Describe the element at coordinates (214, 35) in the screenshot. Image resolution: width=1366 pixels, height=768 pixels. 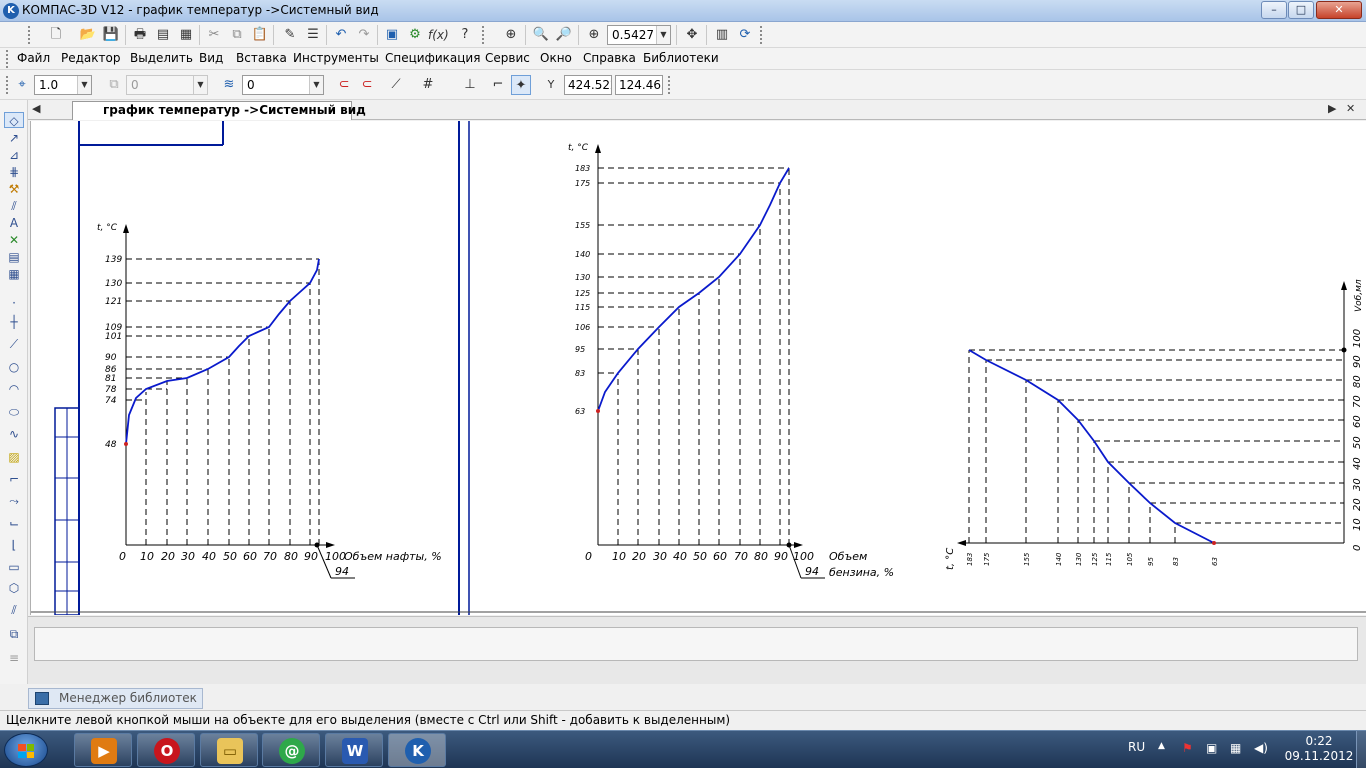
I see `cut-icon: ✂` at that location.